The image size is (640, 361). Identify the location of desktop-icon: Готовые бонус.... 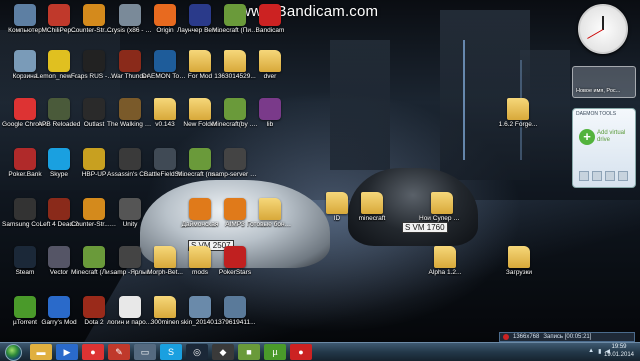
(270, 213).